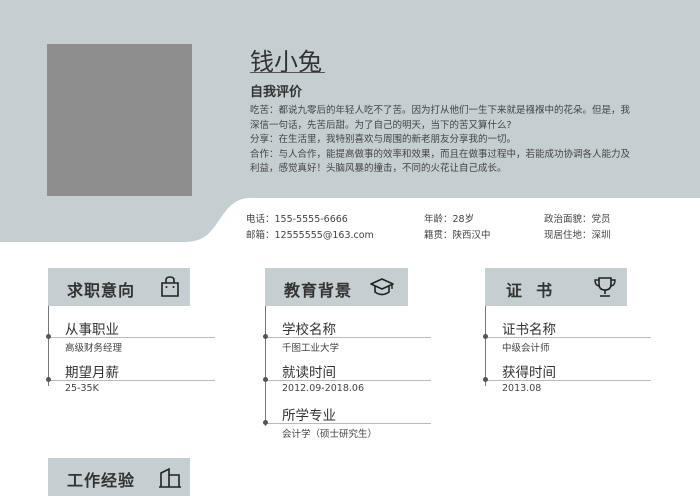 This screenshot has height=496, width=700. Describe the element at coordinates (311, 348) in the screenshot. I see `item-value: 千图工业大学` at that location.